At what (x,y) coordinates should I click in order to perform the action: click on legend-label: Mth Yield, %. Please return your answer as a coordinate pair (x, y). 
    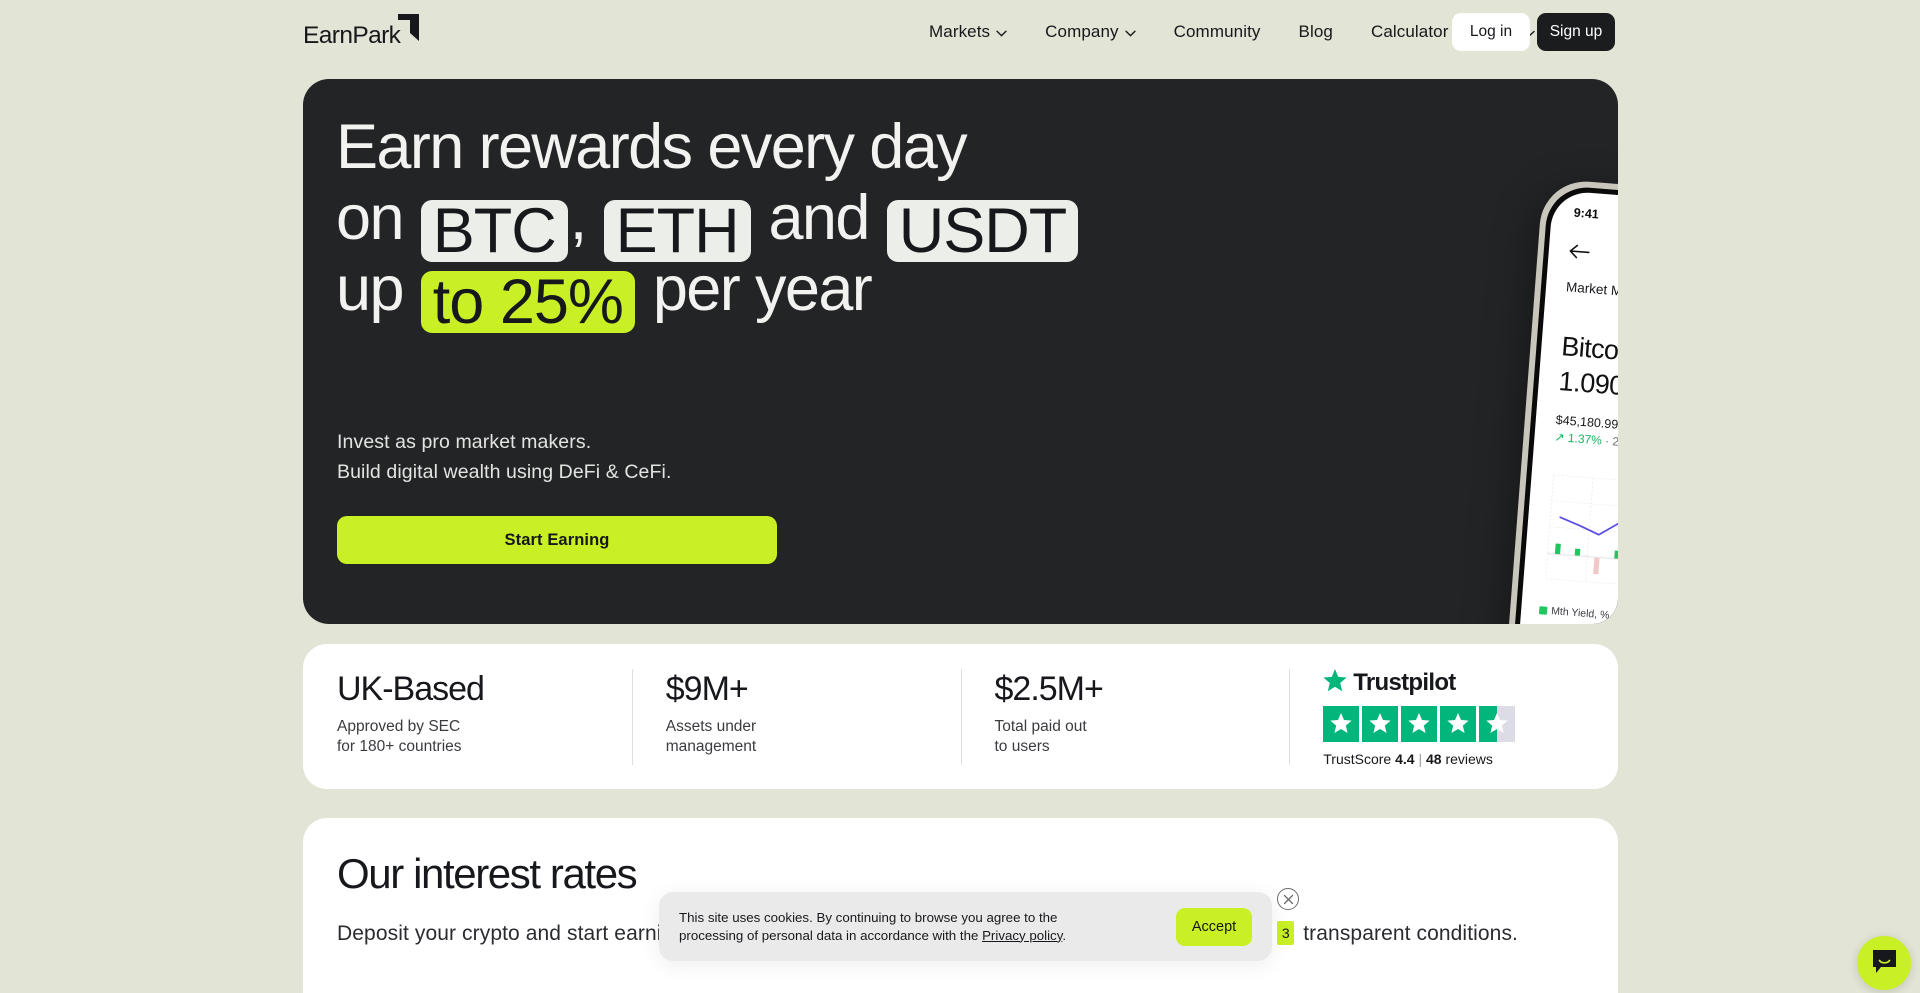
    Looking at the image, I should click on (1580, 613).